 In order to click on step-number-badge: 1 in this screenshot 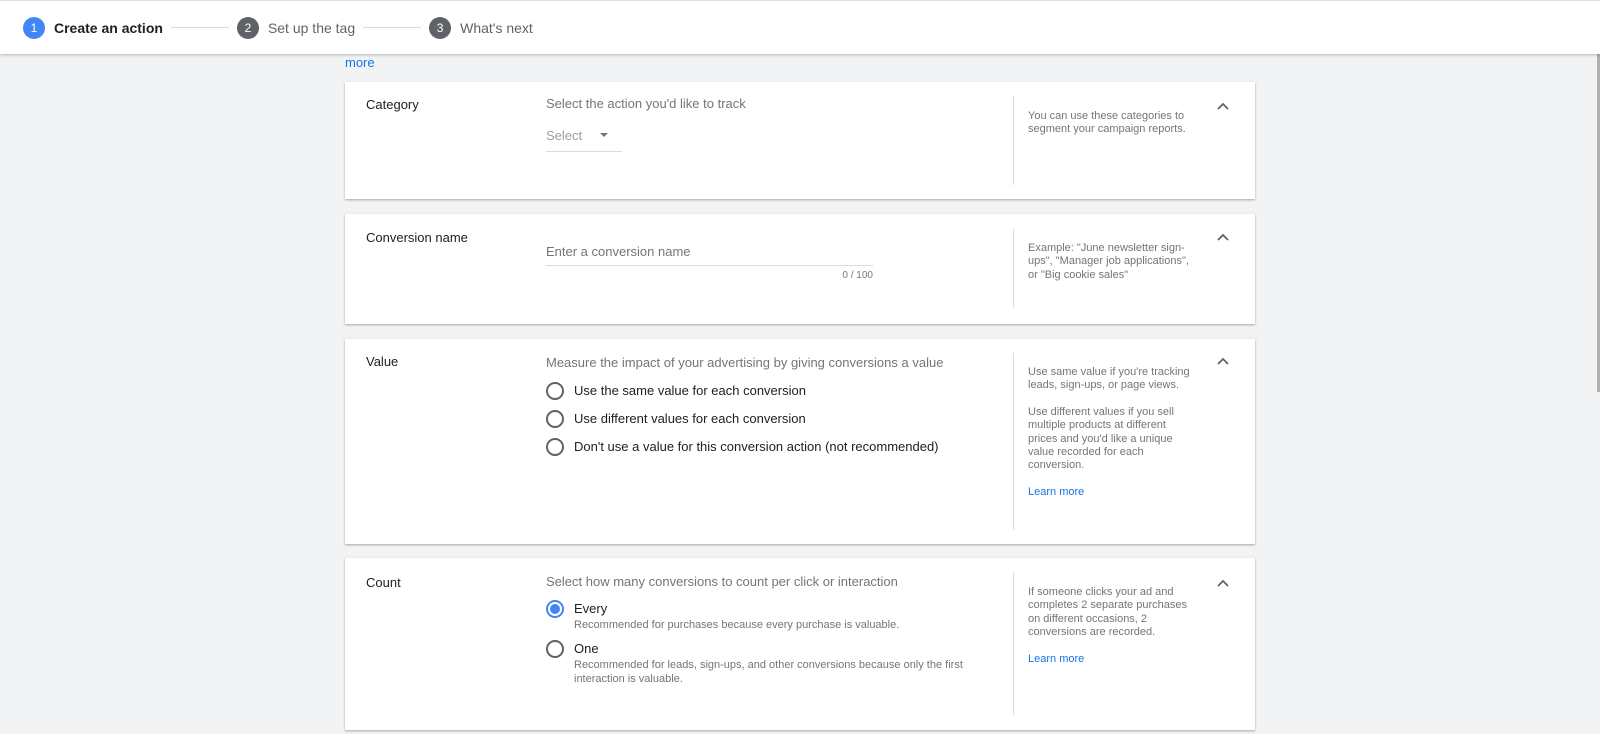, I will do `click(34, 27)`.